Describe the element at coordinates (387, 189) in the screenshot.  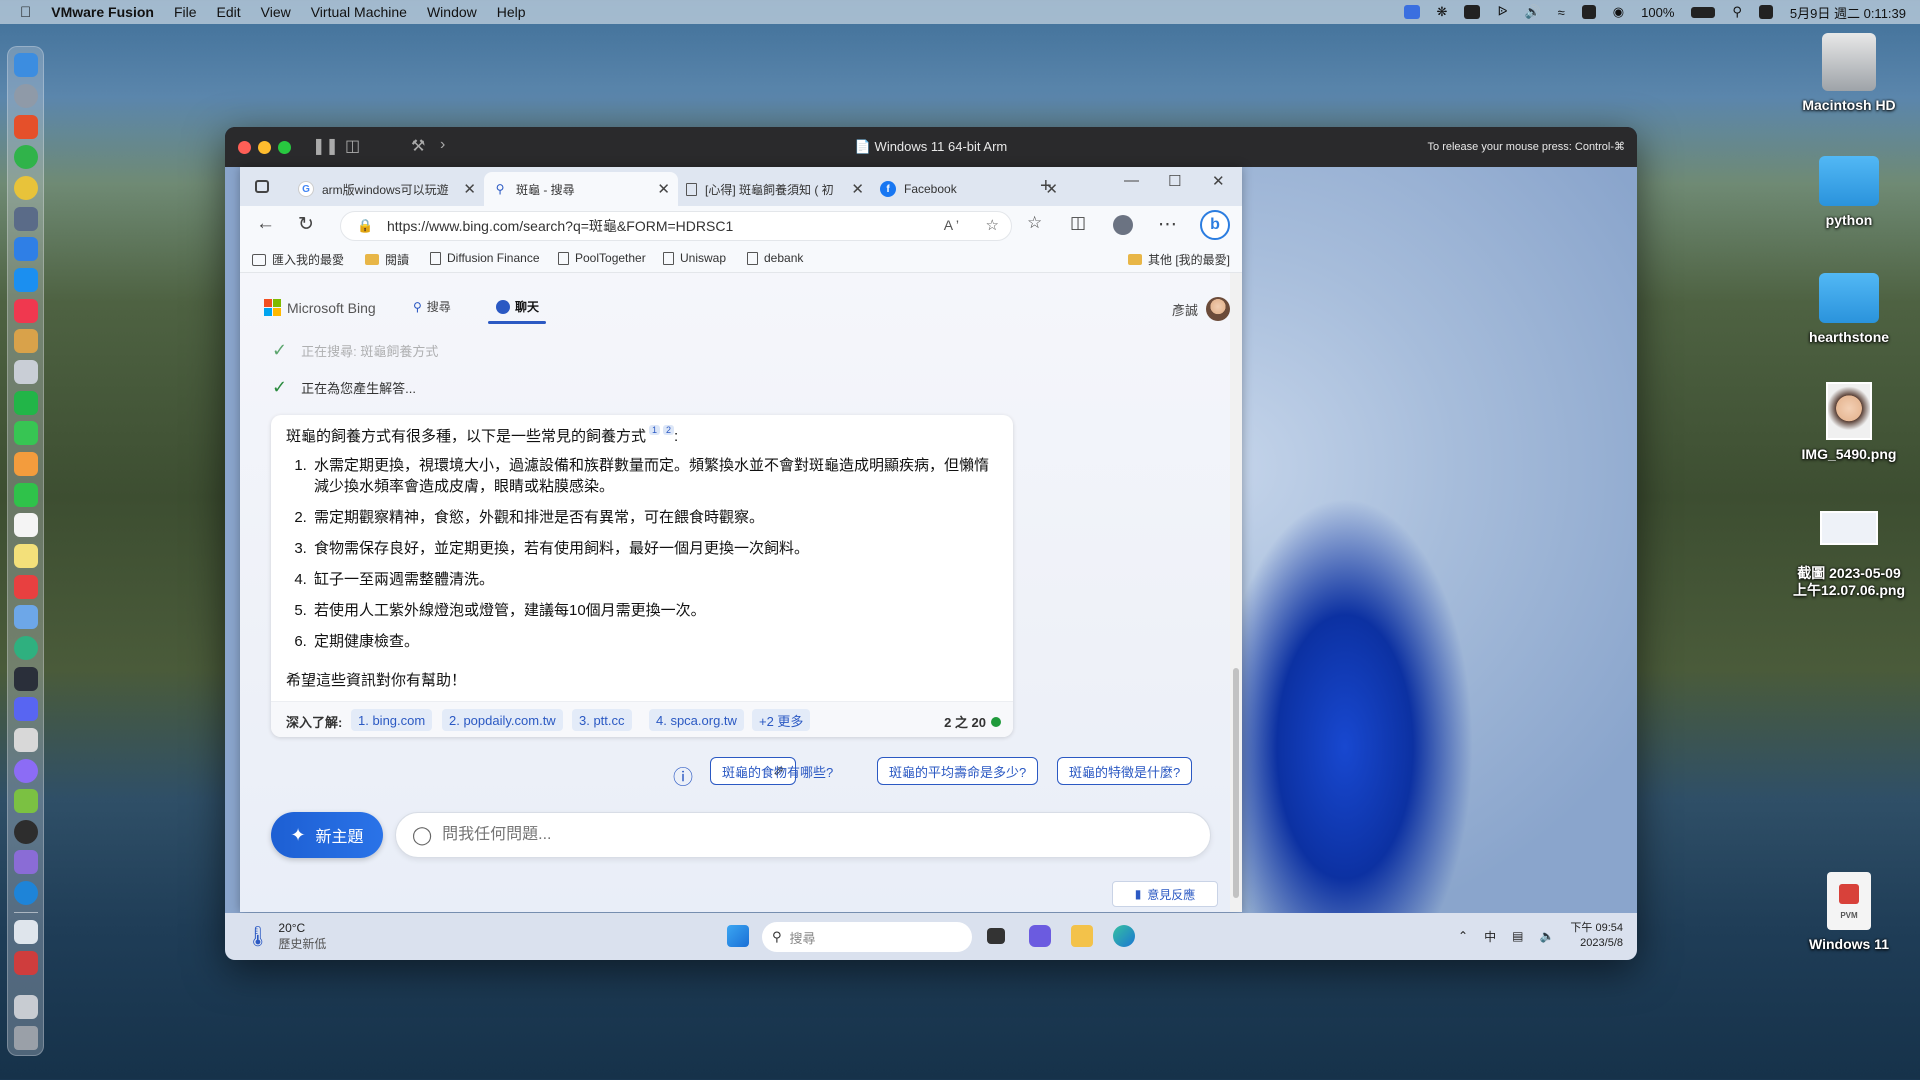
I see `tab-arm-windows: G arm版windows可以玩遊 ✕` at that location.